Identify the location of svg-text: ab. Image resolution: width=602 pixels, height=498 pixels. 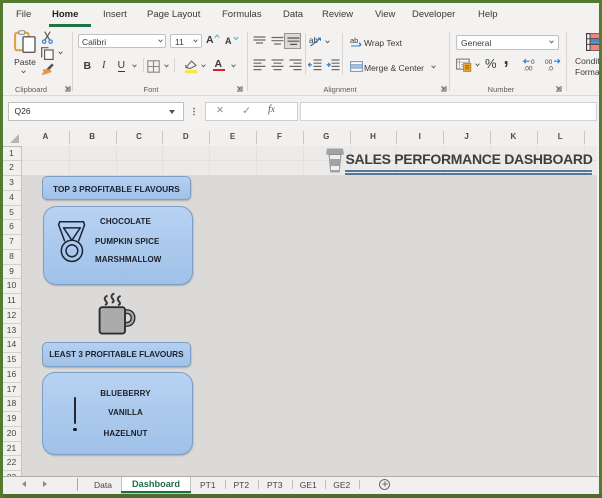
(354, 40).